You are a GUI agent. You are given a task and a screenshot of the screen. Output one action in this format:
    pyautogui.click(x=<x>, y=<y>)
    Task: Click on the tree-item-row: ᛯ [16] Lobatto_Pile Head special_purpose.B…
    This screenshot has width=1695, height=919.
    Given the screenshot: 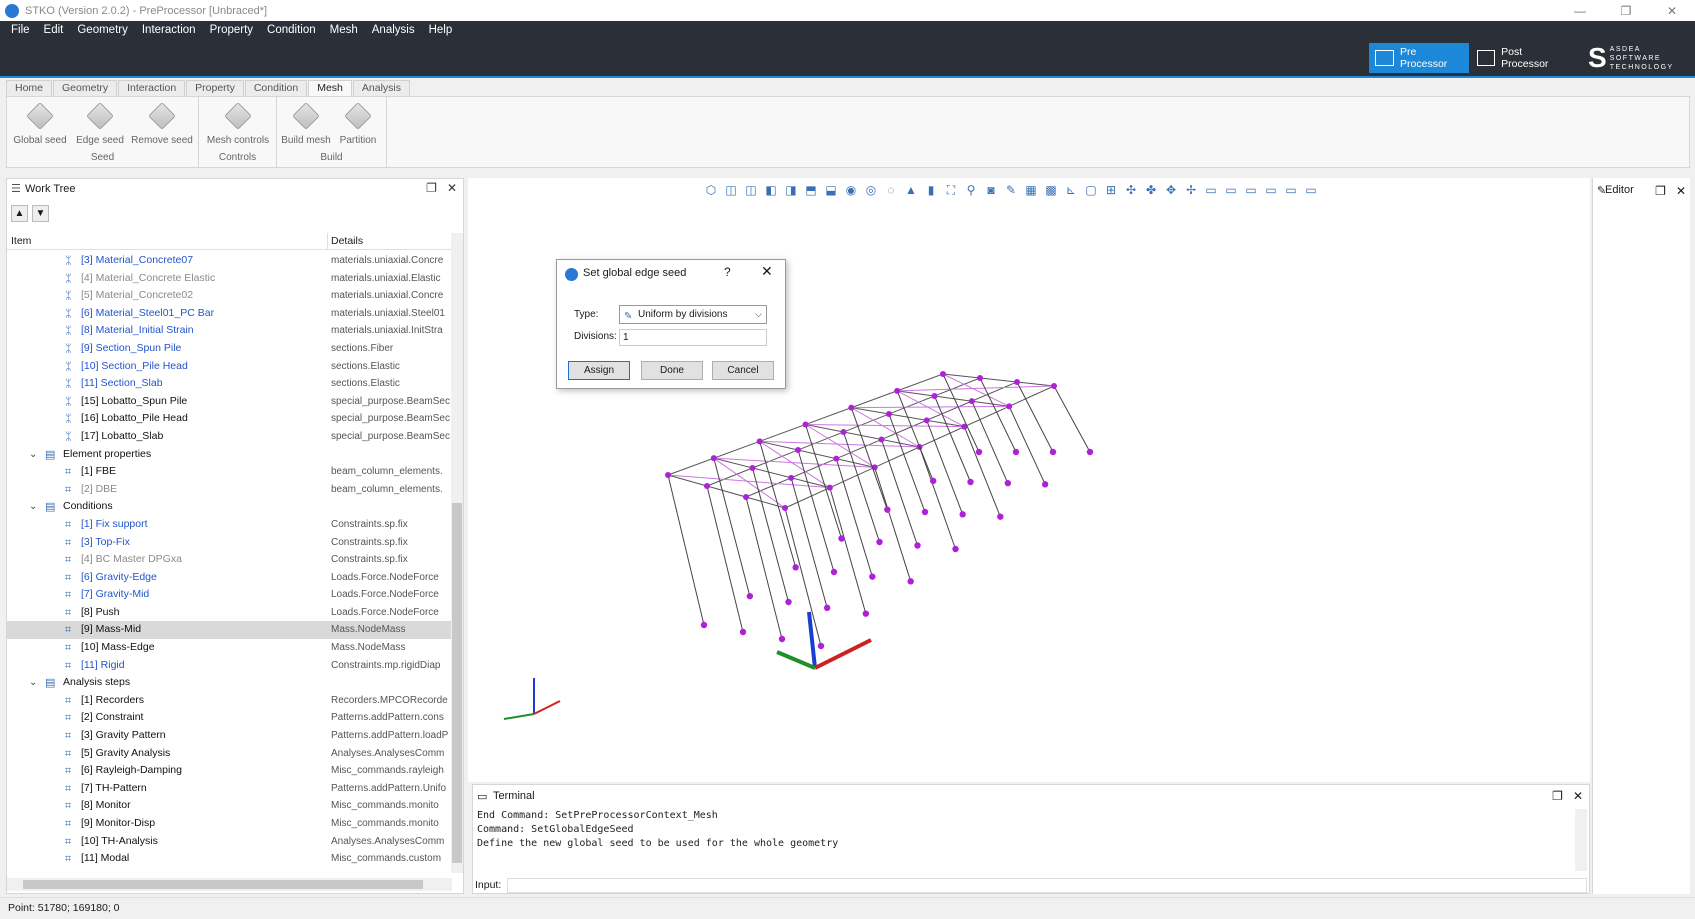 What is the action you would take?
    pyautogui.click(x=229, y=419)
    